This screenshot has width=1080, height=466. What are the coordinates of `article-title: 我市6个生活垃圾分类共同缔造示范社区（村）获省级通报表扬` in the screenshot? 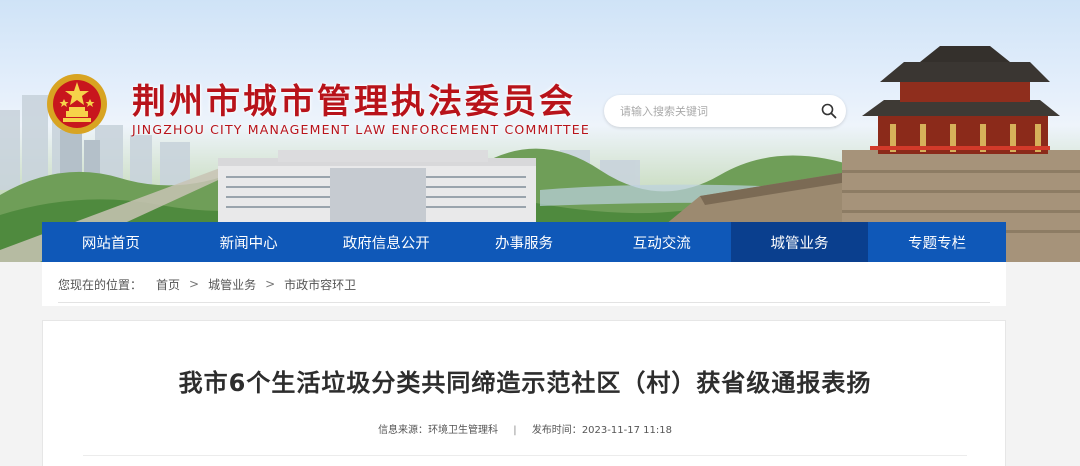 It's located at (525, 383).